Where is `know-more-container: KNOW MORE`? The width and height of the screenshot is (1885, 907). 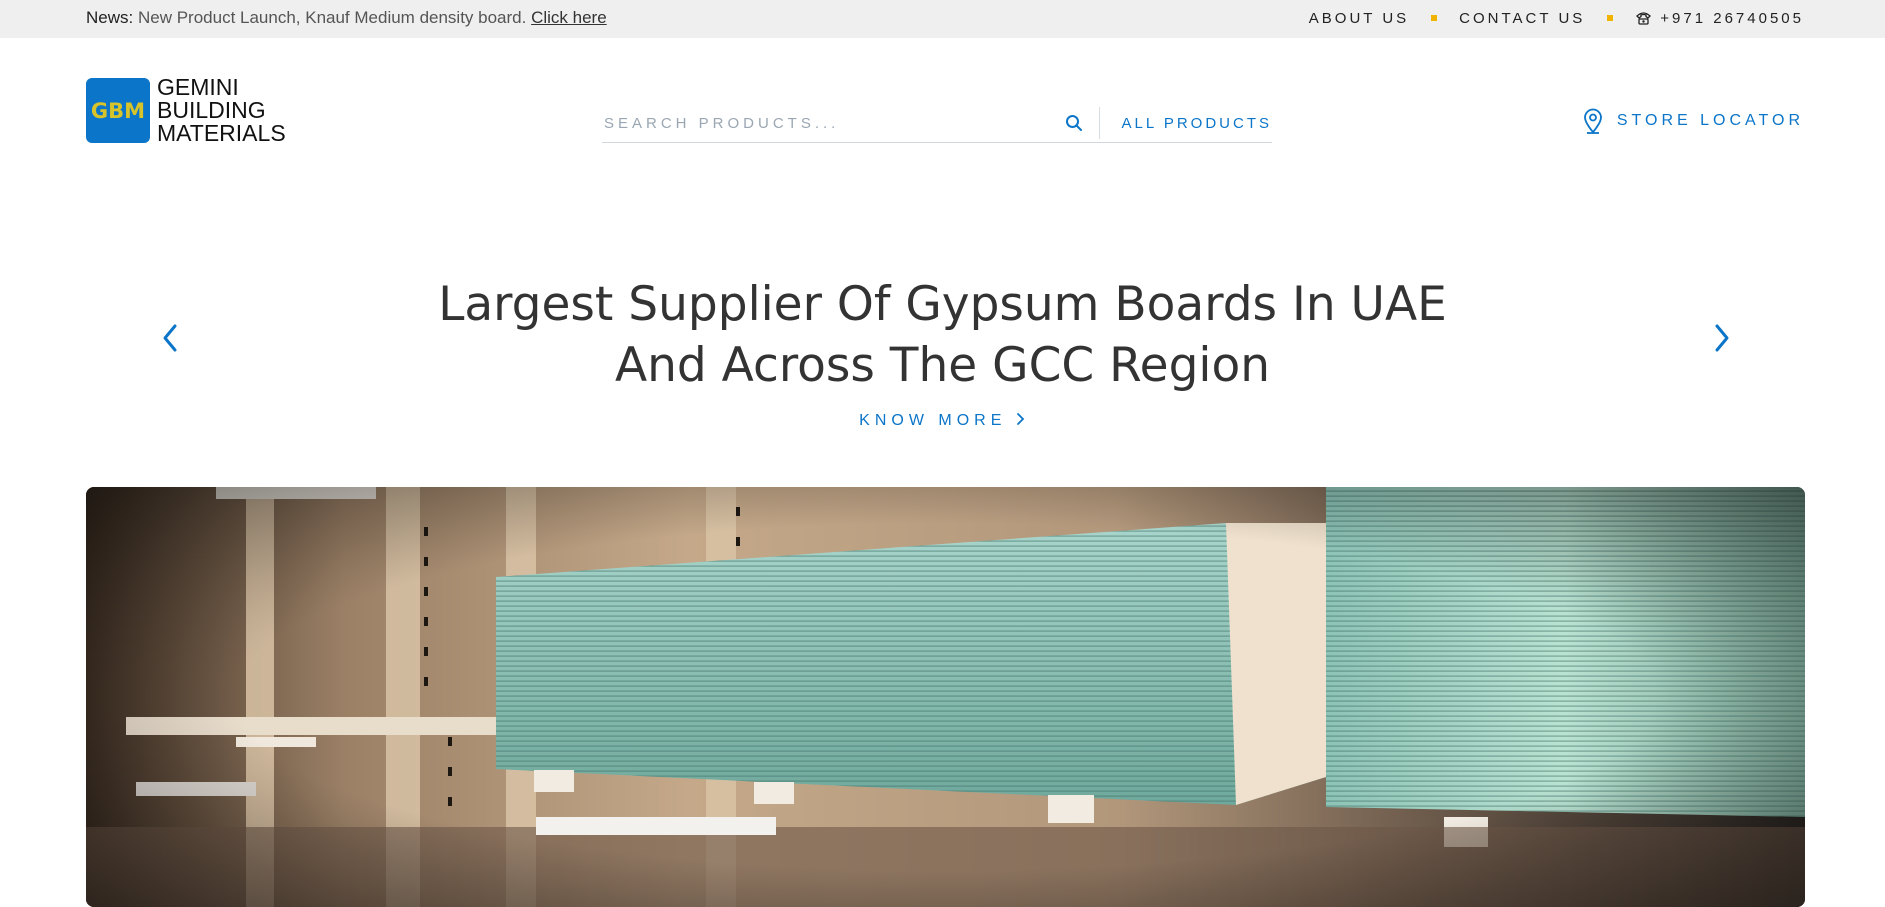 know-more-container: KNOW MORE is located at coordinates (942, 421).